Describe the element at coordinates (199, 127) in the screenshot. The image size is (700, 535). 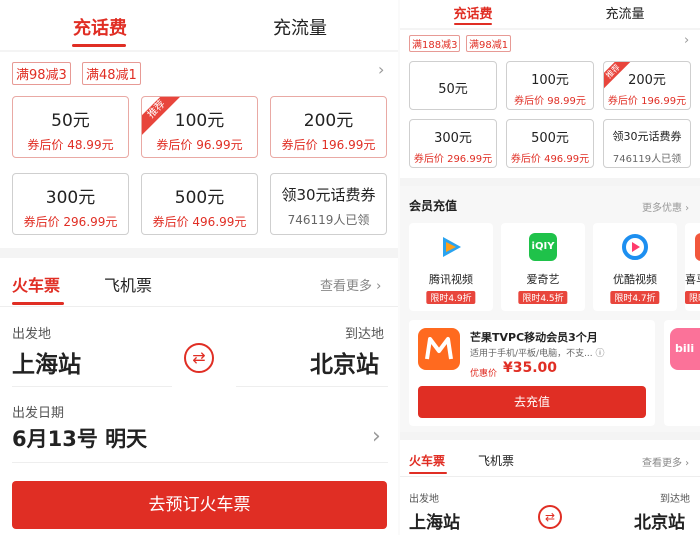
I see `recharge-option-100: 推荐 100元 券后价 96.99元` at that location.